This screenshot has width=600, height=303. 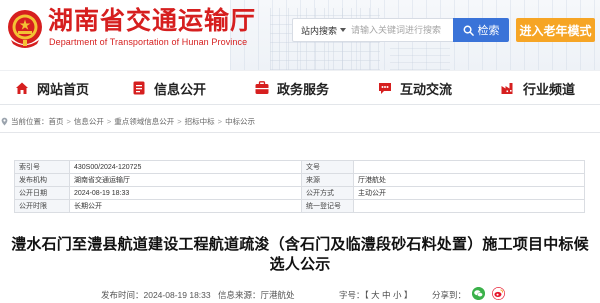 I want to click on table-row: 公开时限 长期公开 统一登记号, so click(x=299, y=206).